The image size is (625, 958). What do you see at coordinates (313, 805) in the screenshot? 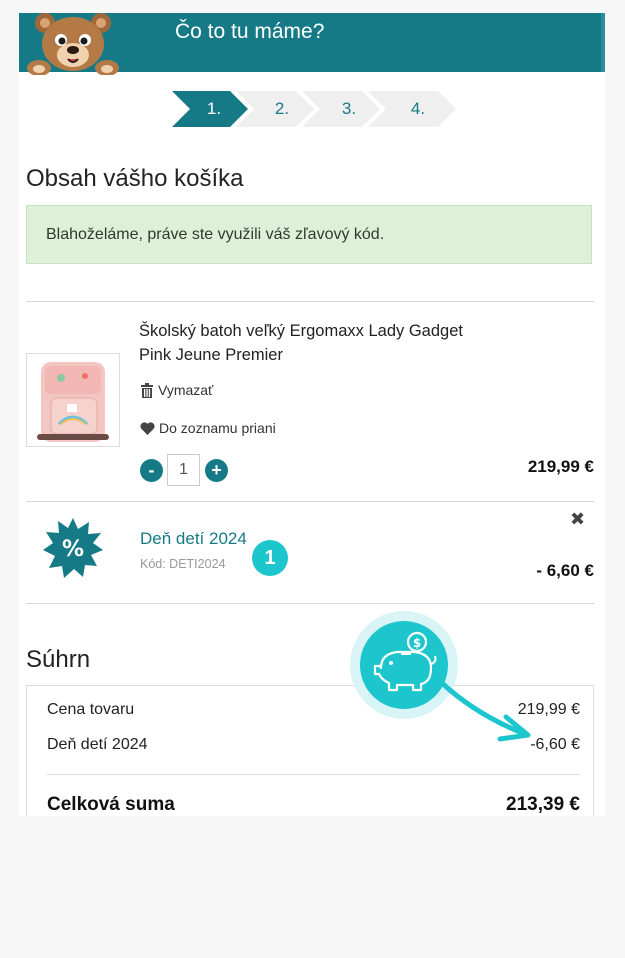
I see `summary-total-row: Celková suma 213,39 €` at bounding box center [313, 805].